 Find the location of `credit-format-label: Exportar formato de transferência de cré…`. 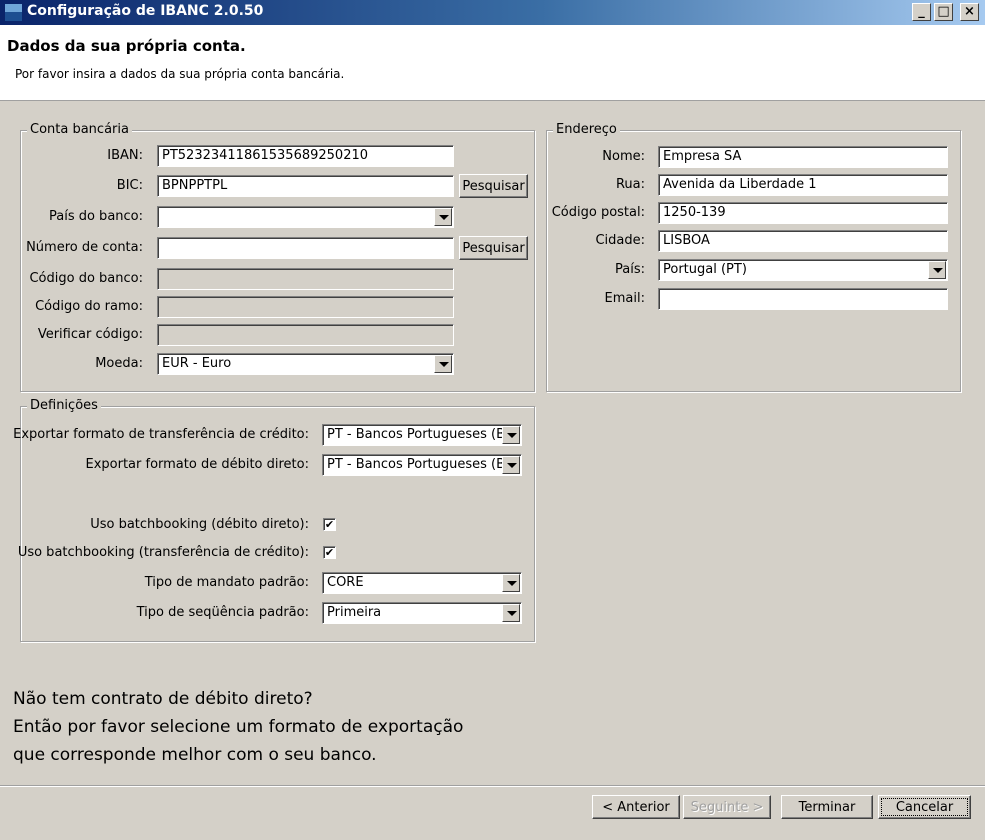

credit-format-label: Exportar formato de transferência de cré… is located at coordinates (161, 434).